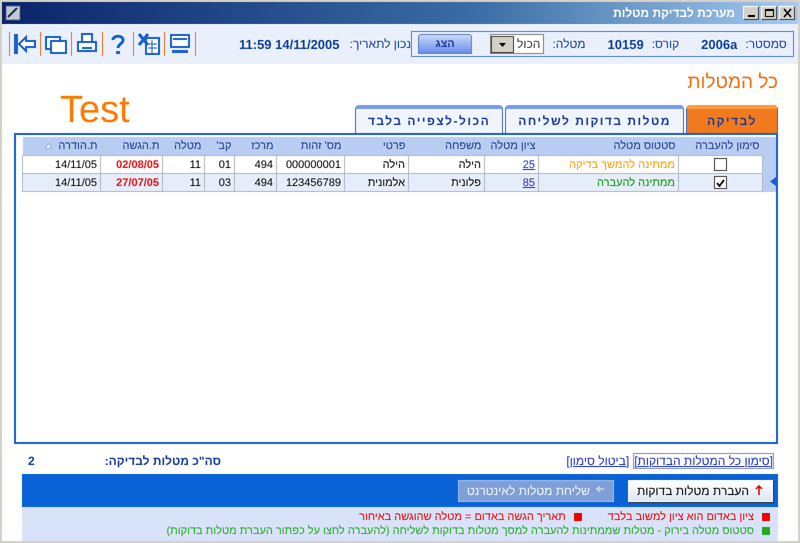  Describe the element at coordinates (703, 461) in the screenshot. I see `link: [סימון כל המטלות הבדוקות]` at that location.